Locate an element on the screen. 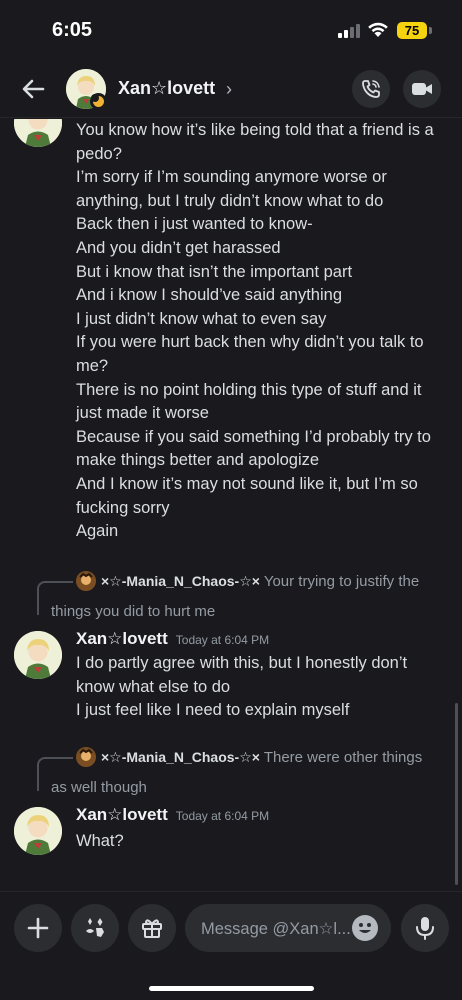 The image size is (462, 1000). gift-icon is located at coordinates (152, 928).